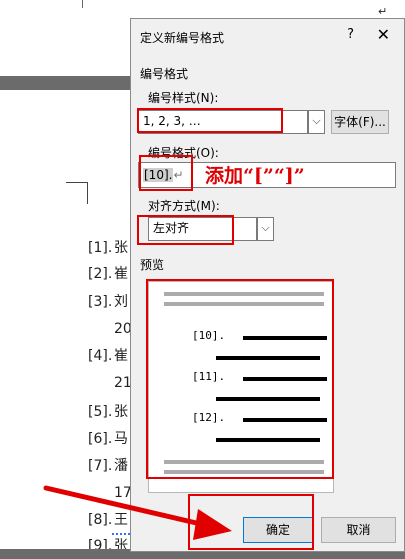 The height and width of the screenshot is (559, 405). What do you see at coordinates (383, 11) in the screenshot?
I see `paragraph-mark-top: ↵` at bounding box center [383, 11].